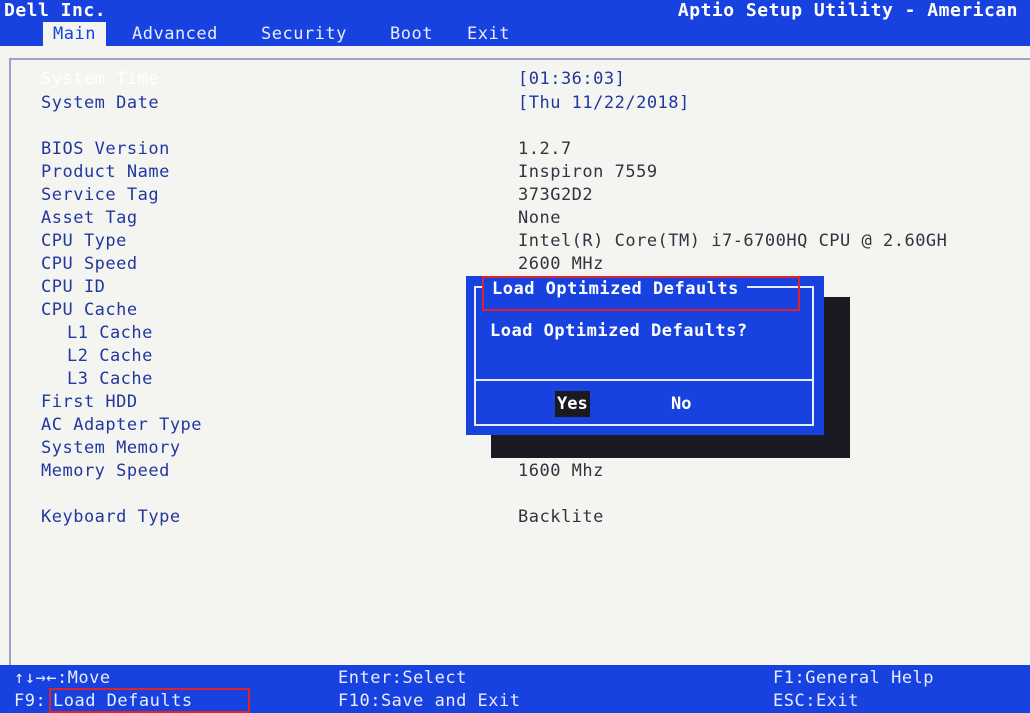 The height and width of the screenshot is (713, 1030). I want to click on cpu-speed-value: 2600 MHz, so click(561, 264).